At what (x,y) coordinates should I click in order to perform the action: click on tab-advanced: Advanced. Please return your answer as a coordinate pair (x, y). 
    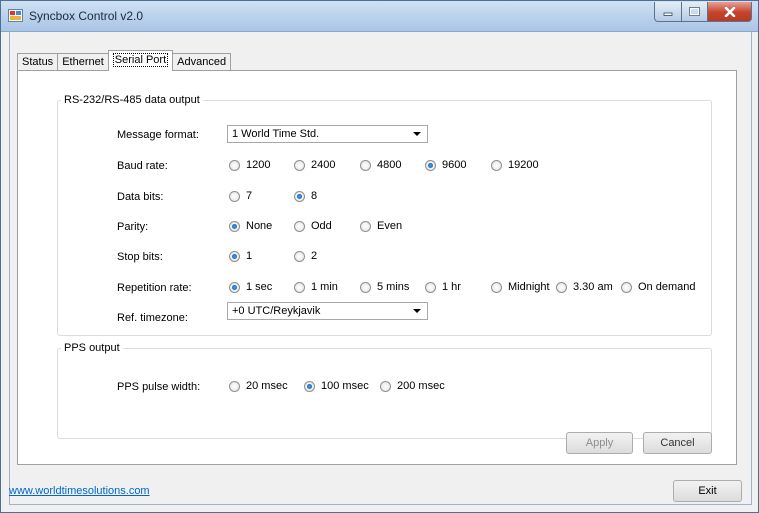
    Looking at the image, I should click on (202, 62).